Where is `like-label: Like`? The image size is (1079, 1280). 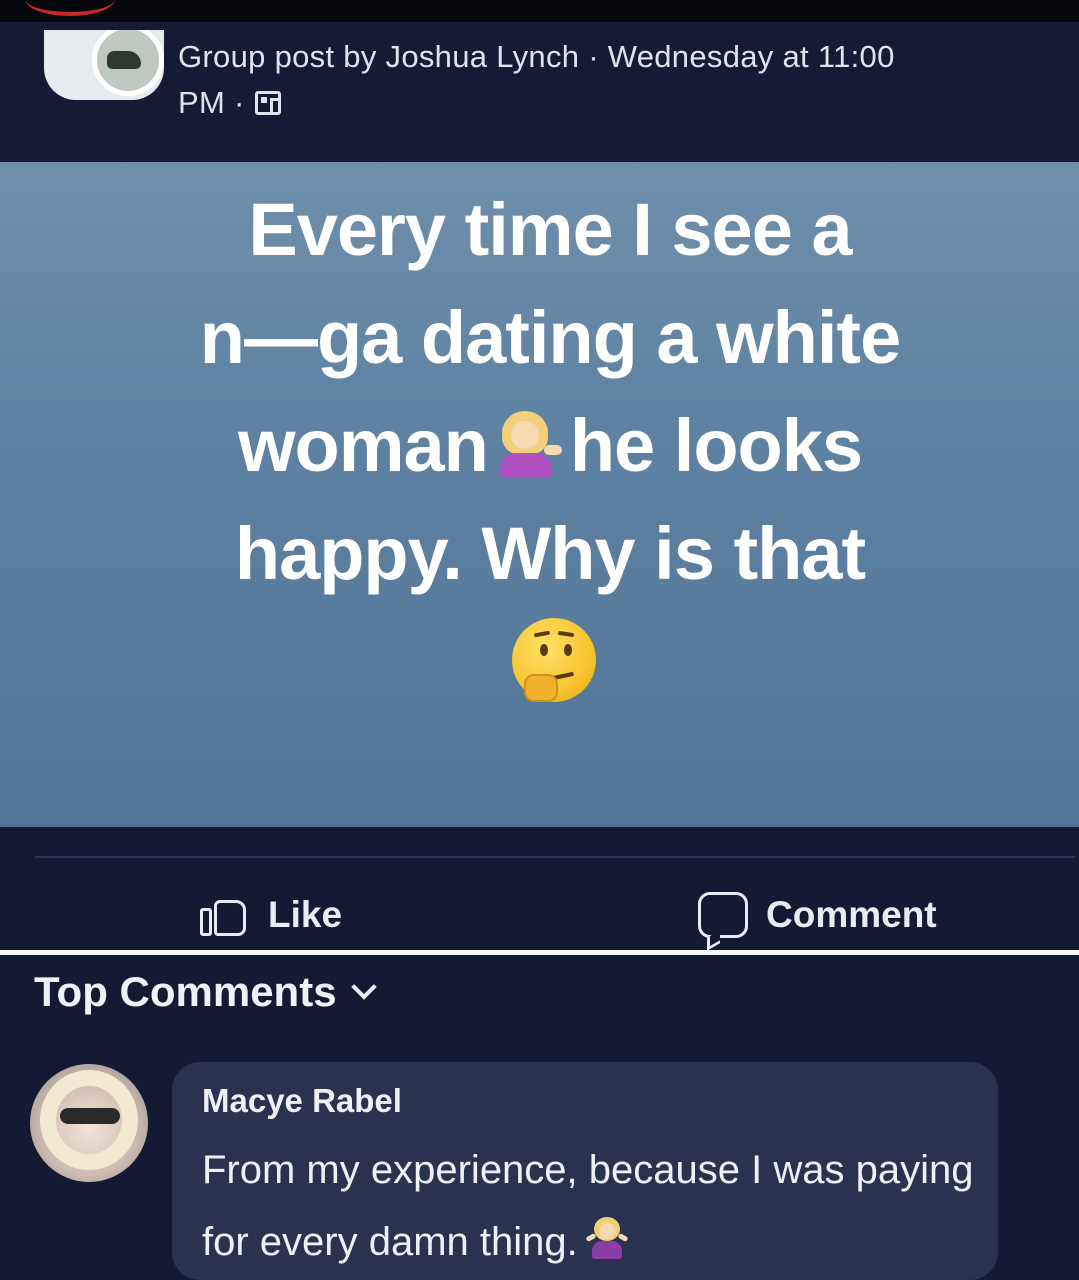
like-label: Like is located at coordinates (305, 914).